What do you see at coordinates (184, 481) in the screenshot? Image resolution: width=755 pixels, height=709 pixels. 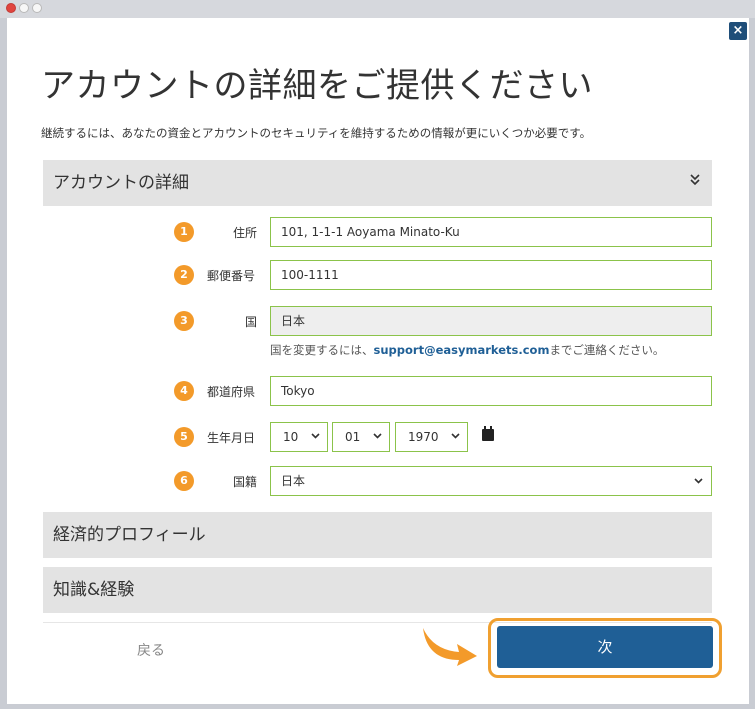 I see `step-badge-6: 6` at bounding box center [184, 481].